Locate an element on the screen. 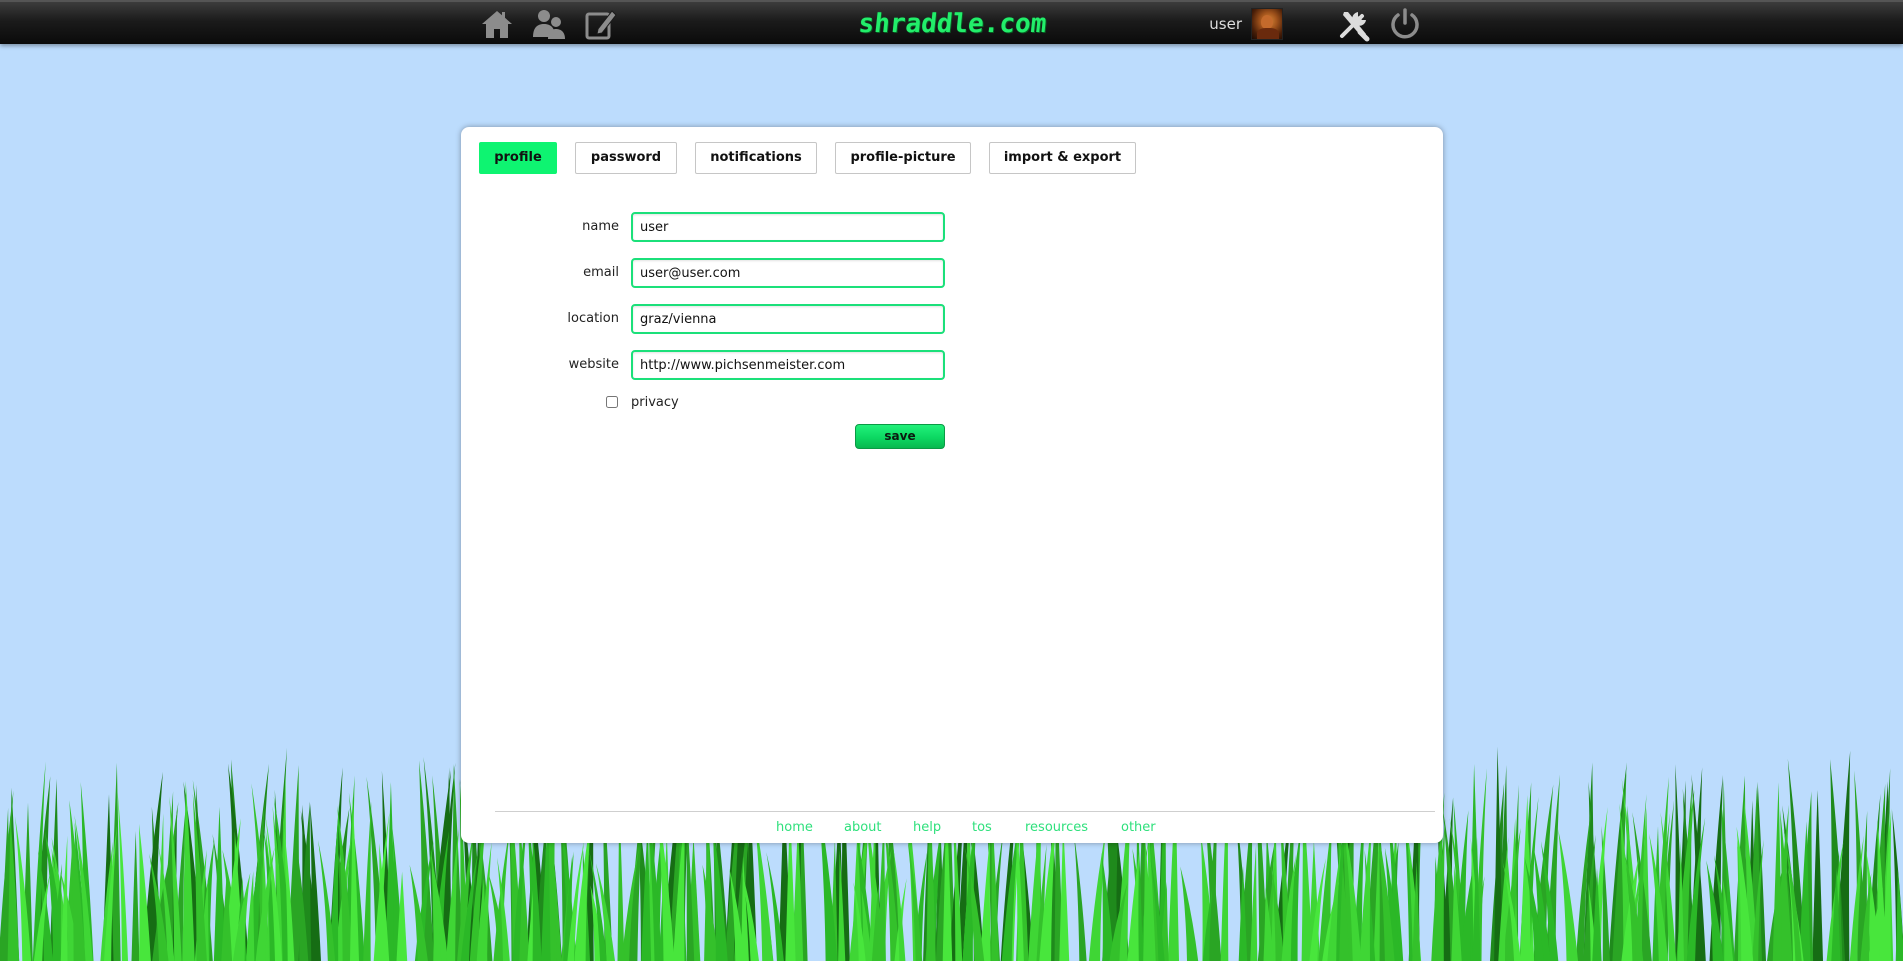 This screenshot has height=961, width=1903. privacy-checkbox is located at coordinates (612, 402).